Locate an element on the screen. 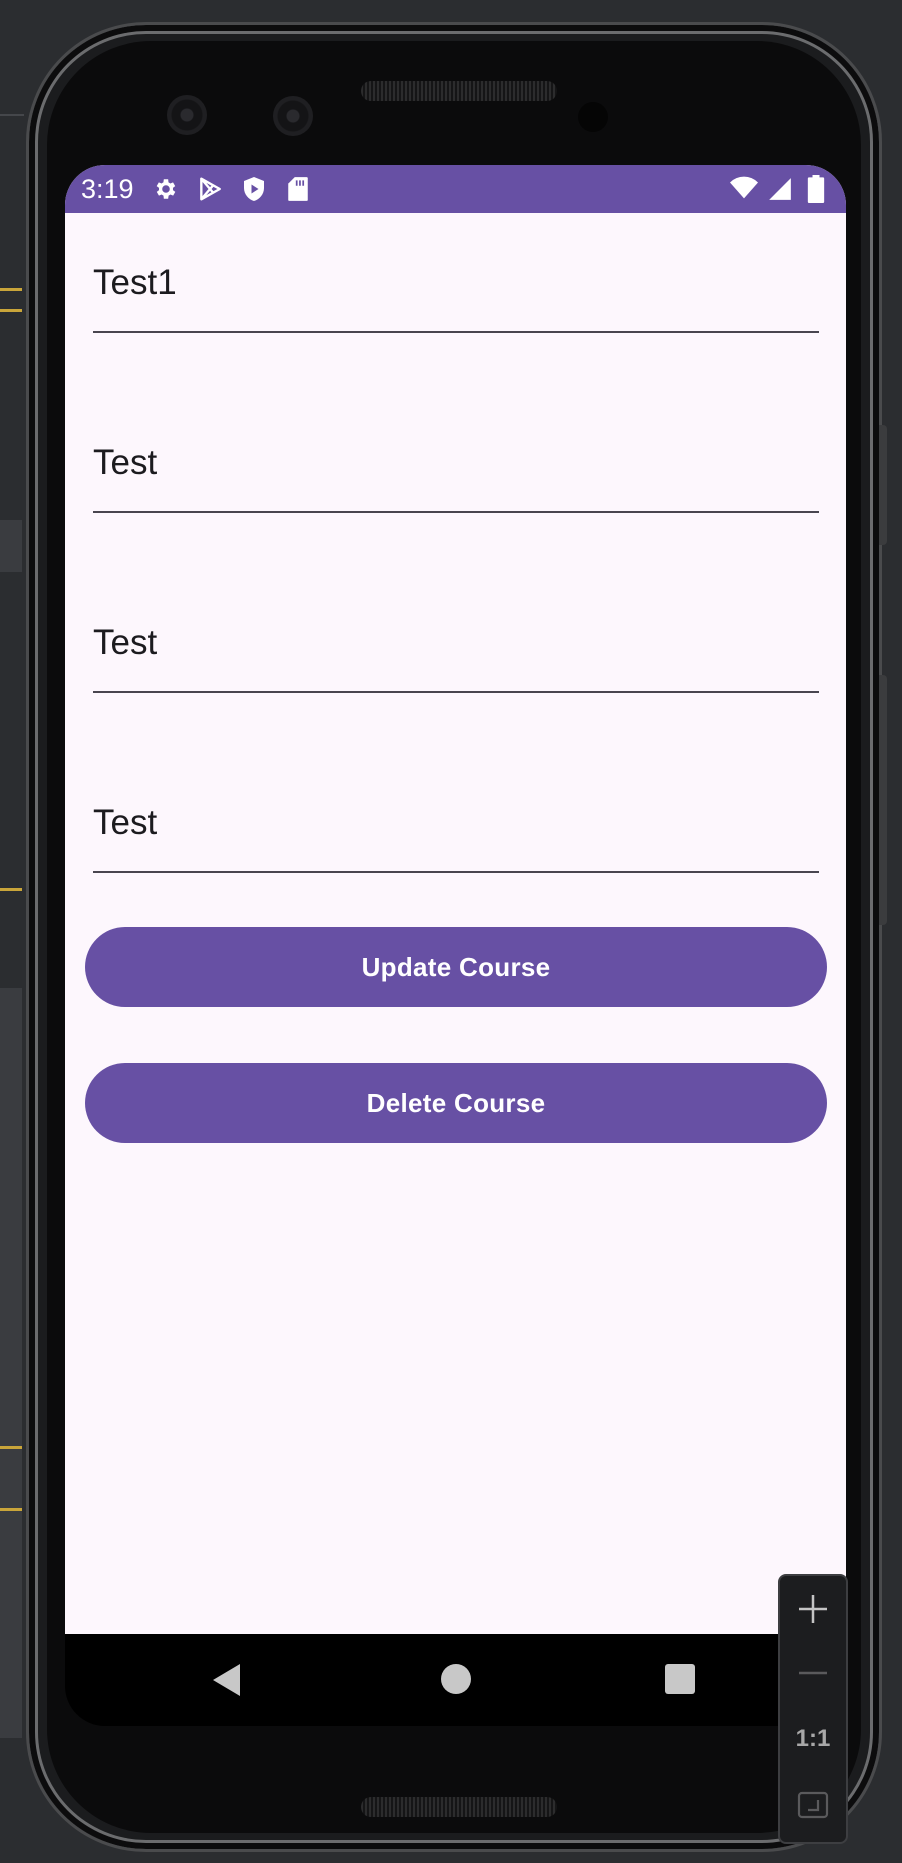 This screenshot has height=1863, width=902. system-status-icons is located at coordinates (780, 189).